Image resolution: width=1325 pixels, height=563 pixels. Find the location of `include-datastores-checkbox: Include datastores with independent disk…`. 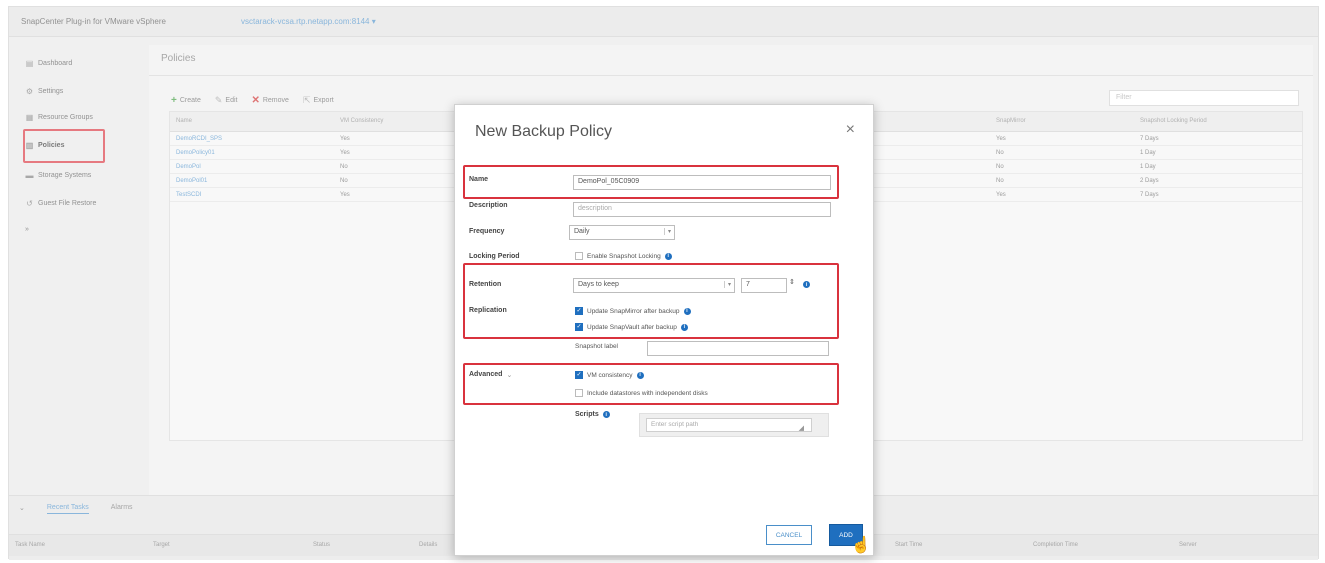

include-datastores-checkbox: Include datastores with independent disk… is located at coordinates (641, 393).